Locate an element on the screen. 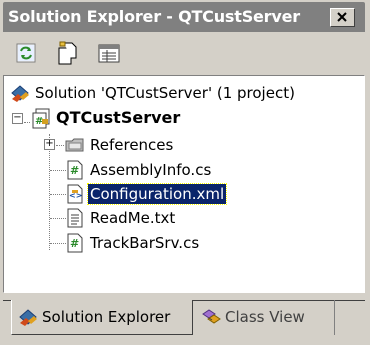  tab-label: Class View is located at coordinates (265, 317).